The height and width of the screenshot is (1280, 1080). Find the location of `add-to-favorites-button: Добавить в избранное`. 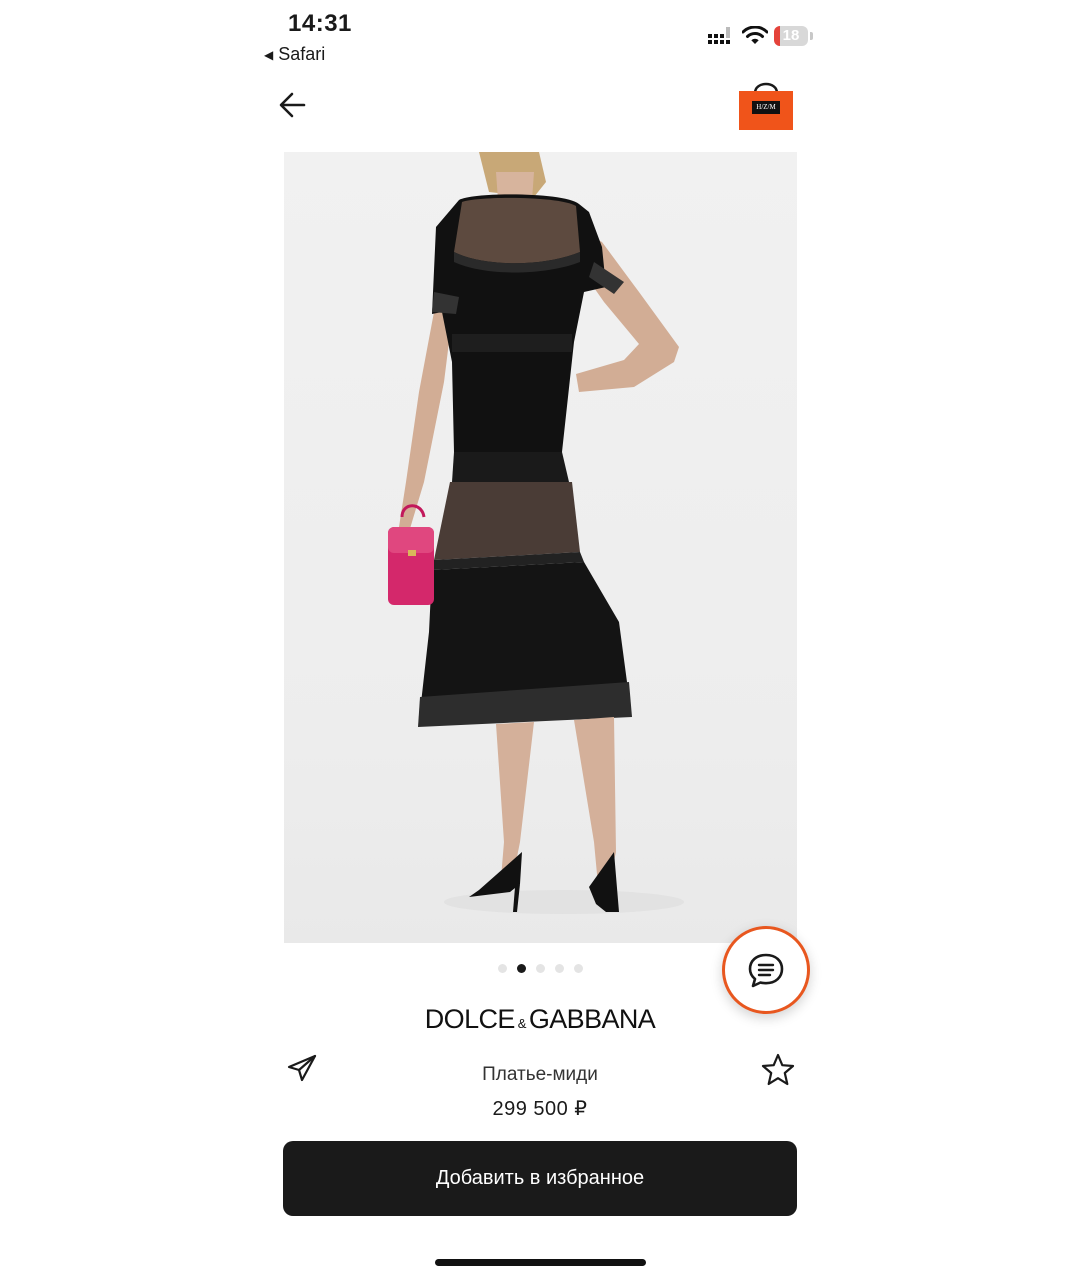

add-to-favorites-button: Добавить в избранное is located at coordinates (540, 1178).